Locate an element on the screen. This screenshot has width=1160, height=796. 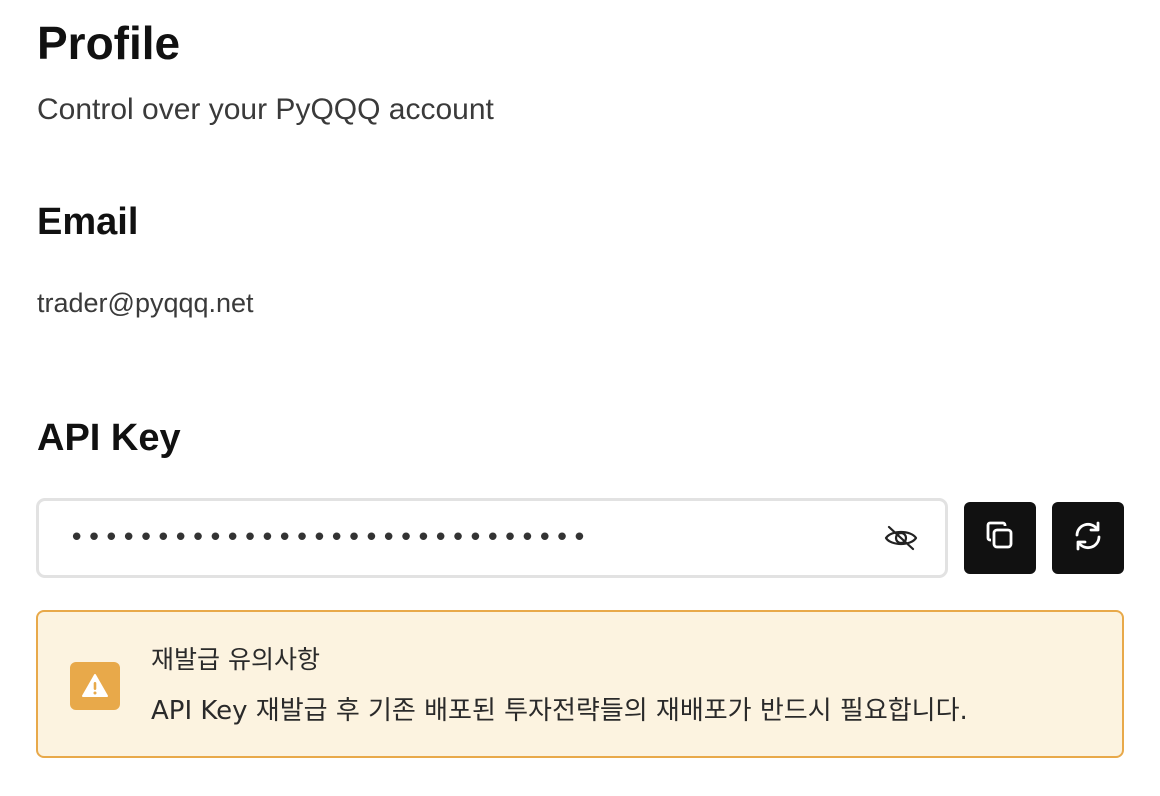
regenerate-button is located at coordinates (1088, 538).